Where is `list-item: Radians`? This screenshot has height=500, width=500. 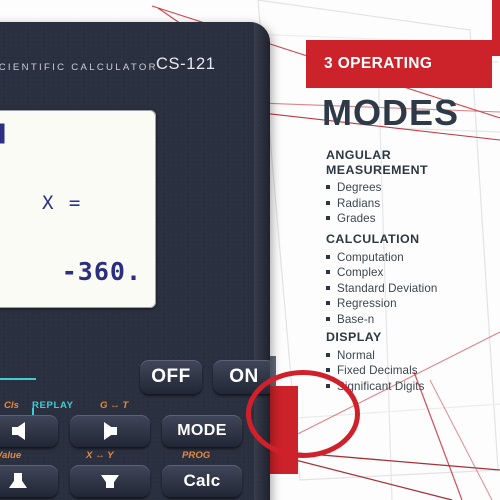
list-item: Radians is located at coordinates (377, 204).